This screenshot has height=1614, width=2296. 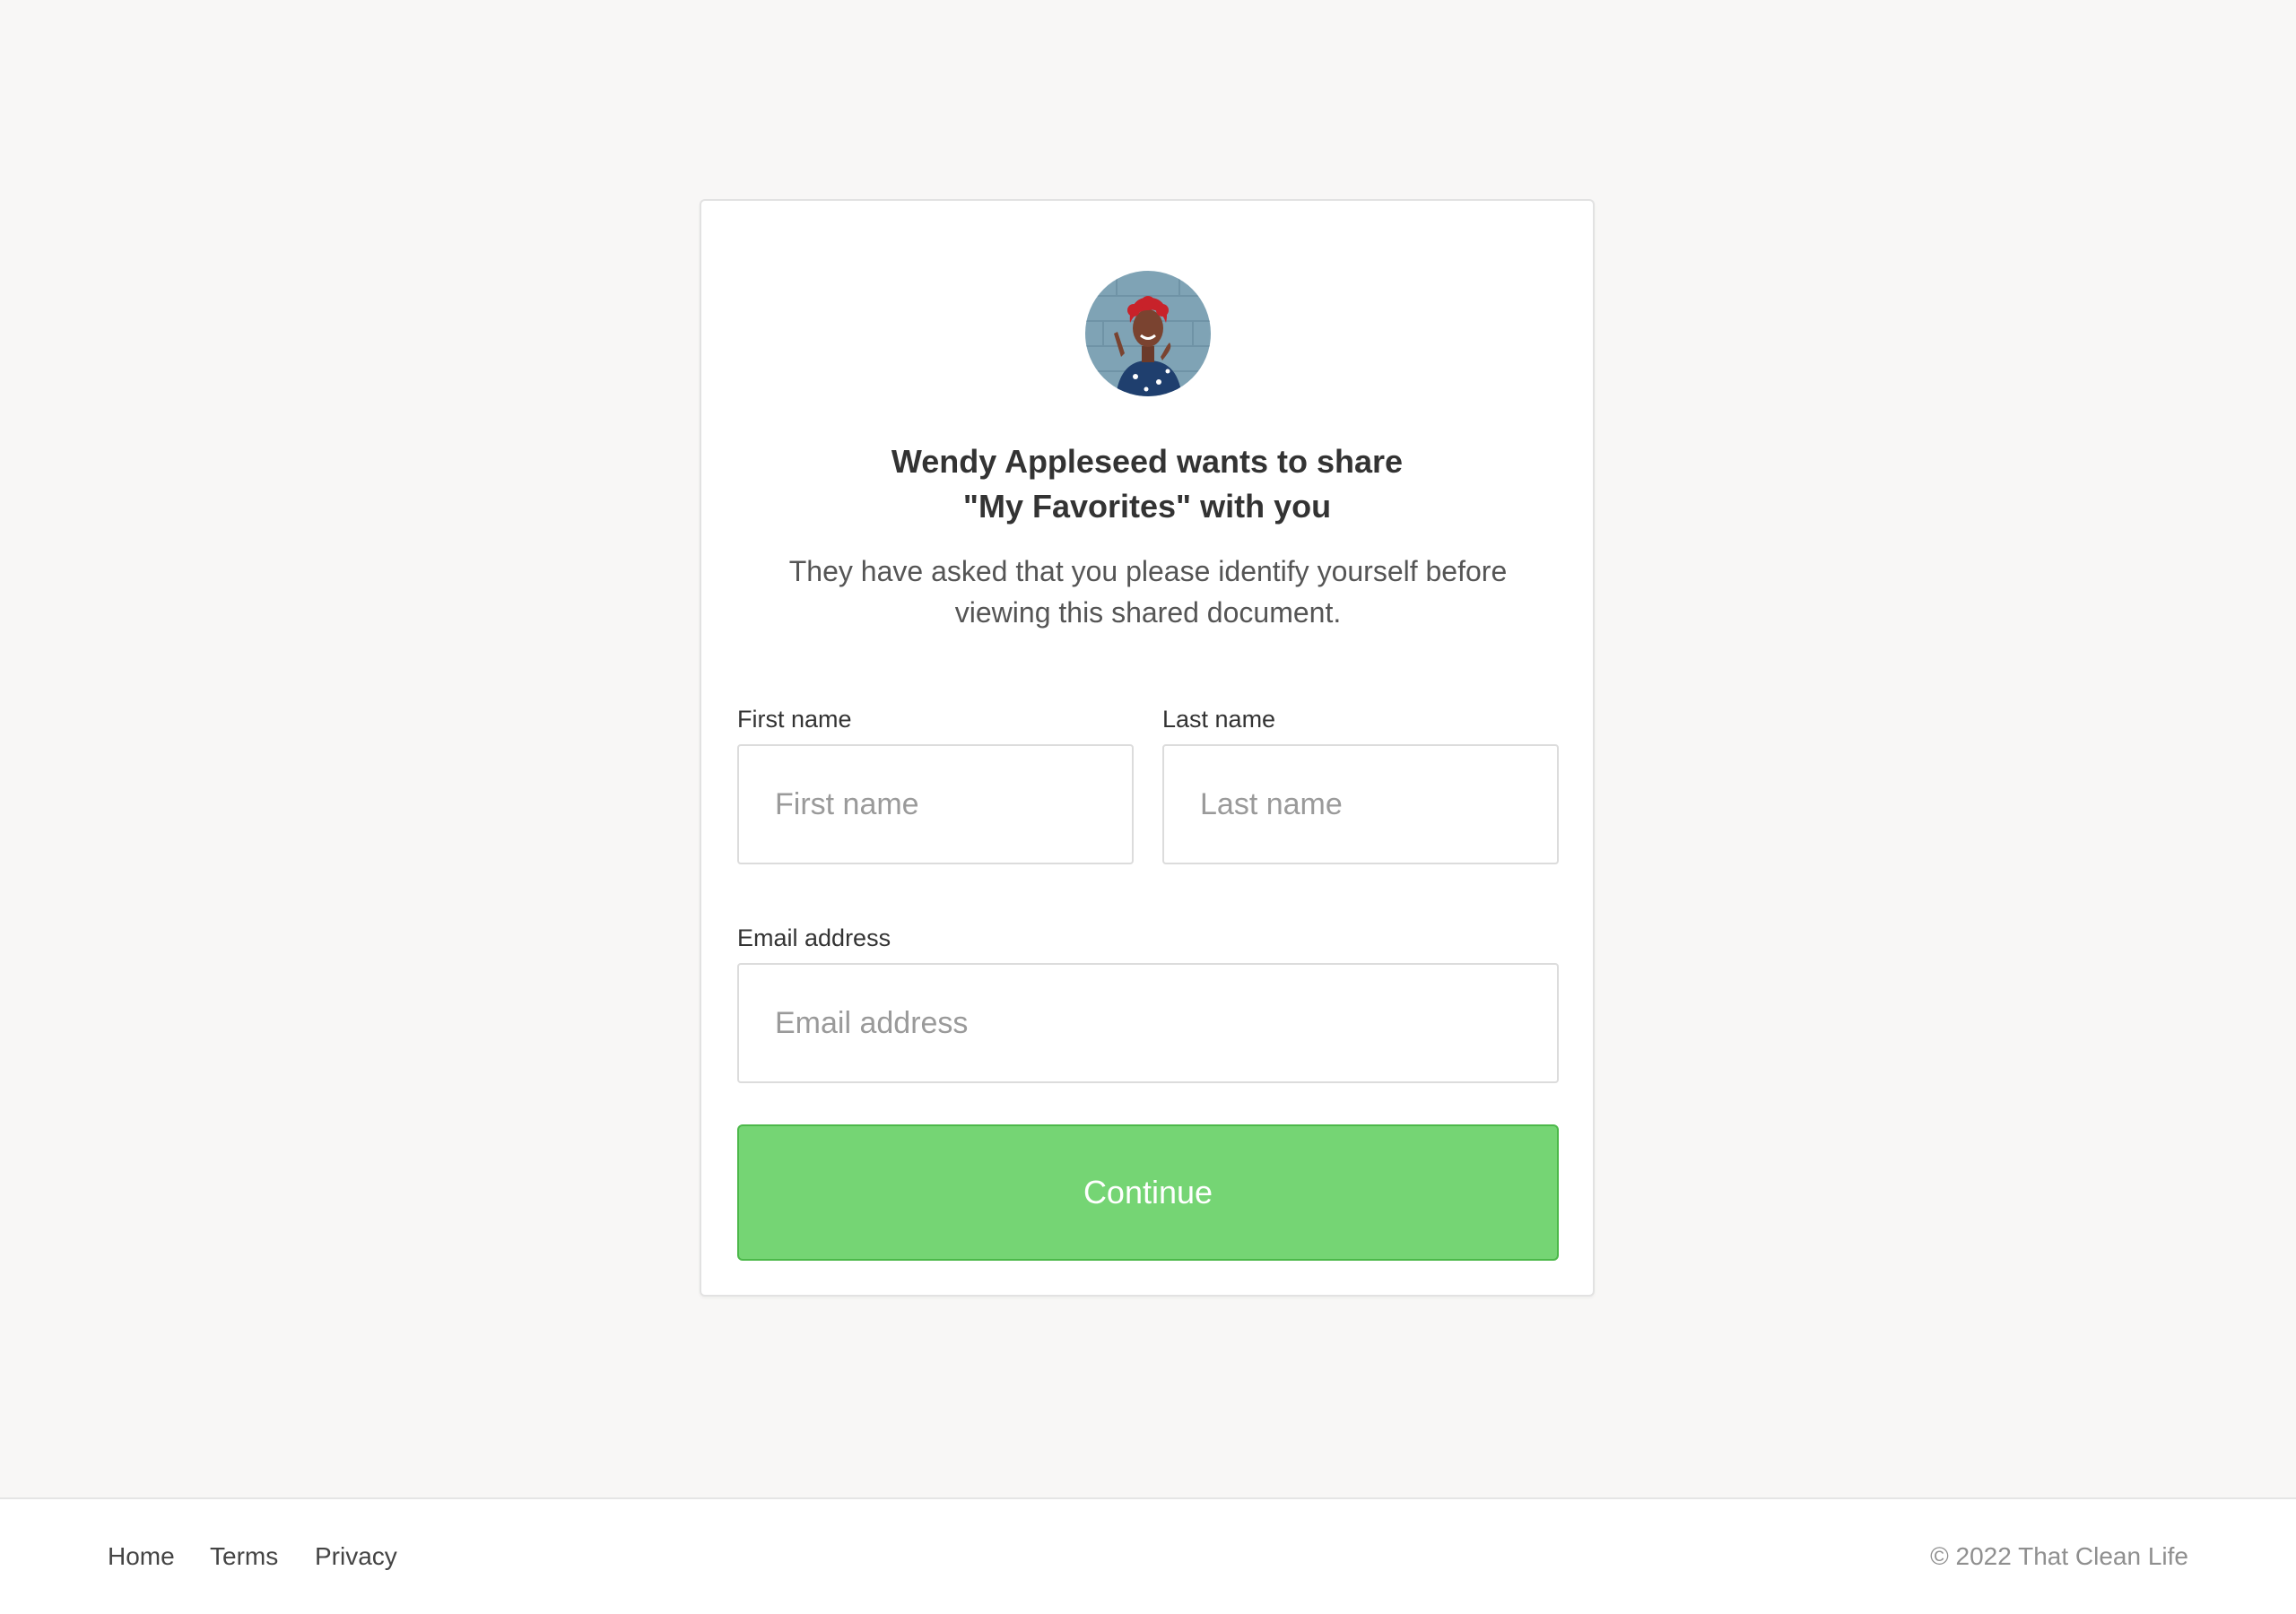 What do you see at coordinates (935, 804) in the screenshot?
I see `first-name-field` at bounding box center [935, 804].